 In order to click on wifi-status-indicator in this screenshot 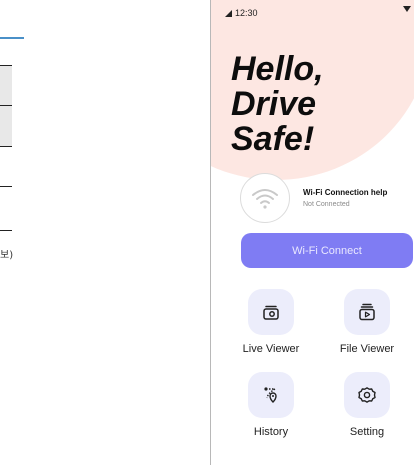, I will do `click(265, 198)`.